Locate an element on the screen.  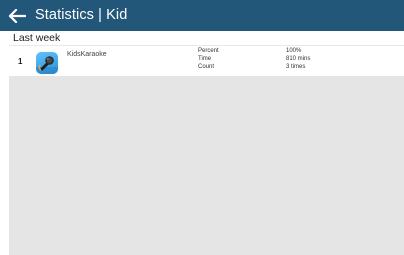
count-label: Count is located at coordinates (206, 67).